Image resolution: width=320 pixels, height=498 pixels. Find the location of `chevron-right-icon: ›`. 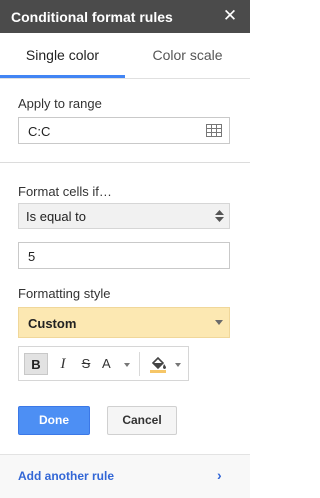

chevron-right-icon: › is located at coordinates (219, 475).